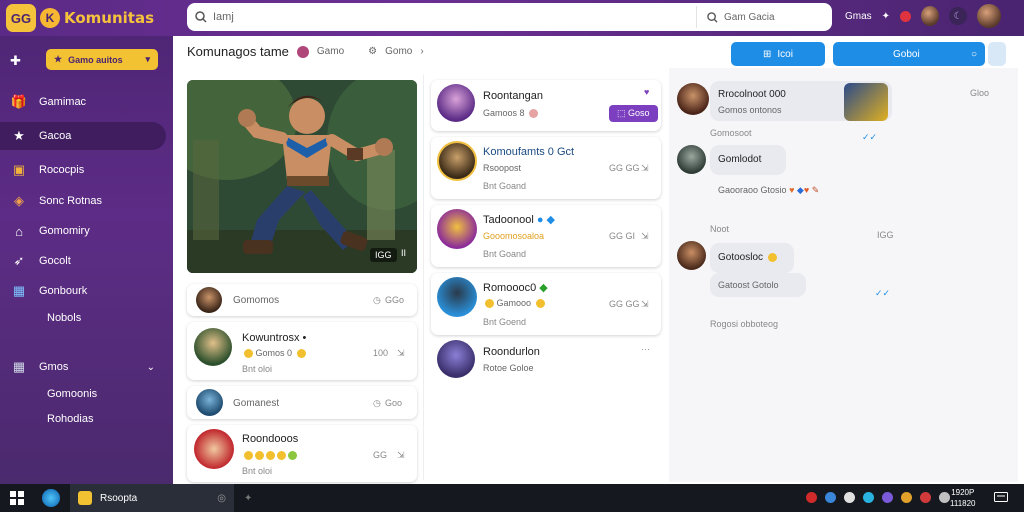 The height and width of the screenshot is (512, 1024). What do you see at coordinates (906, 16) in the screenshot?
I see `notification-icon` at bounding box center [906, 16].